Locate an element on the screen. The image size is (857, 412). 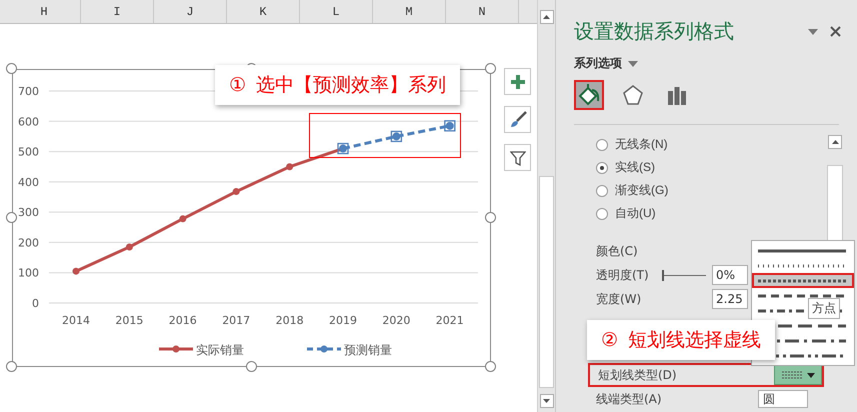
format-tab is located at coordinates (589, 95).